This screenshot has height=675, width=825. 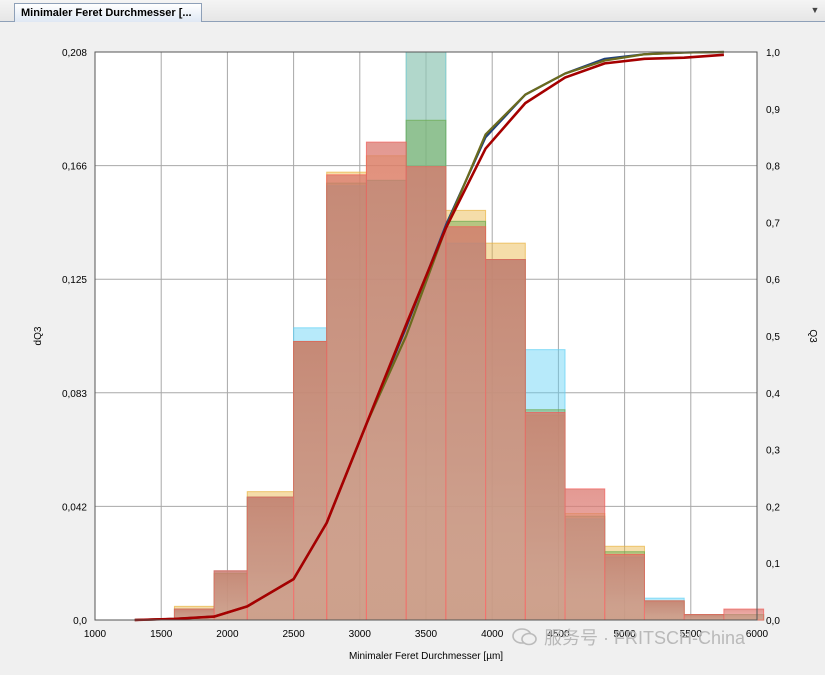 What do you see at coordinates (812, 336) in the screenshot?
I see `y2-axis-label: Q3` at bounding box center [812, 336].